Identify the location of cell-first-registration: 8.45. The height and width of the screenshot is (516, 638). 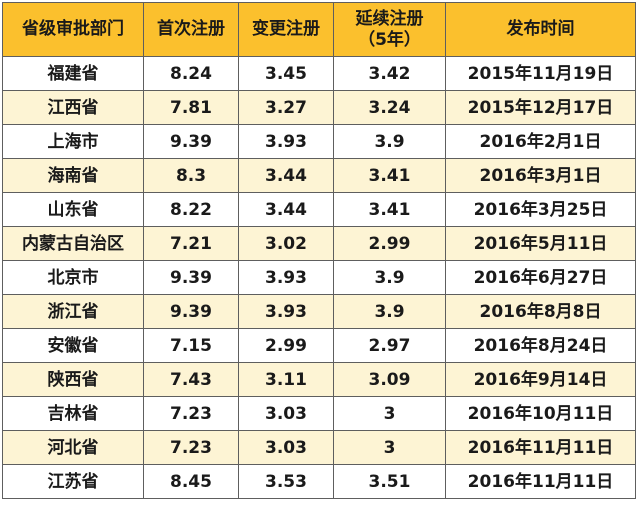
(191, 481).